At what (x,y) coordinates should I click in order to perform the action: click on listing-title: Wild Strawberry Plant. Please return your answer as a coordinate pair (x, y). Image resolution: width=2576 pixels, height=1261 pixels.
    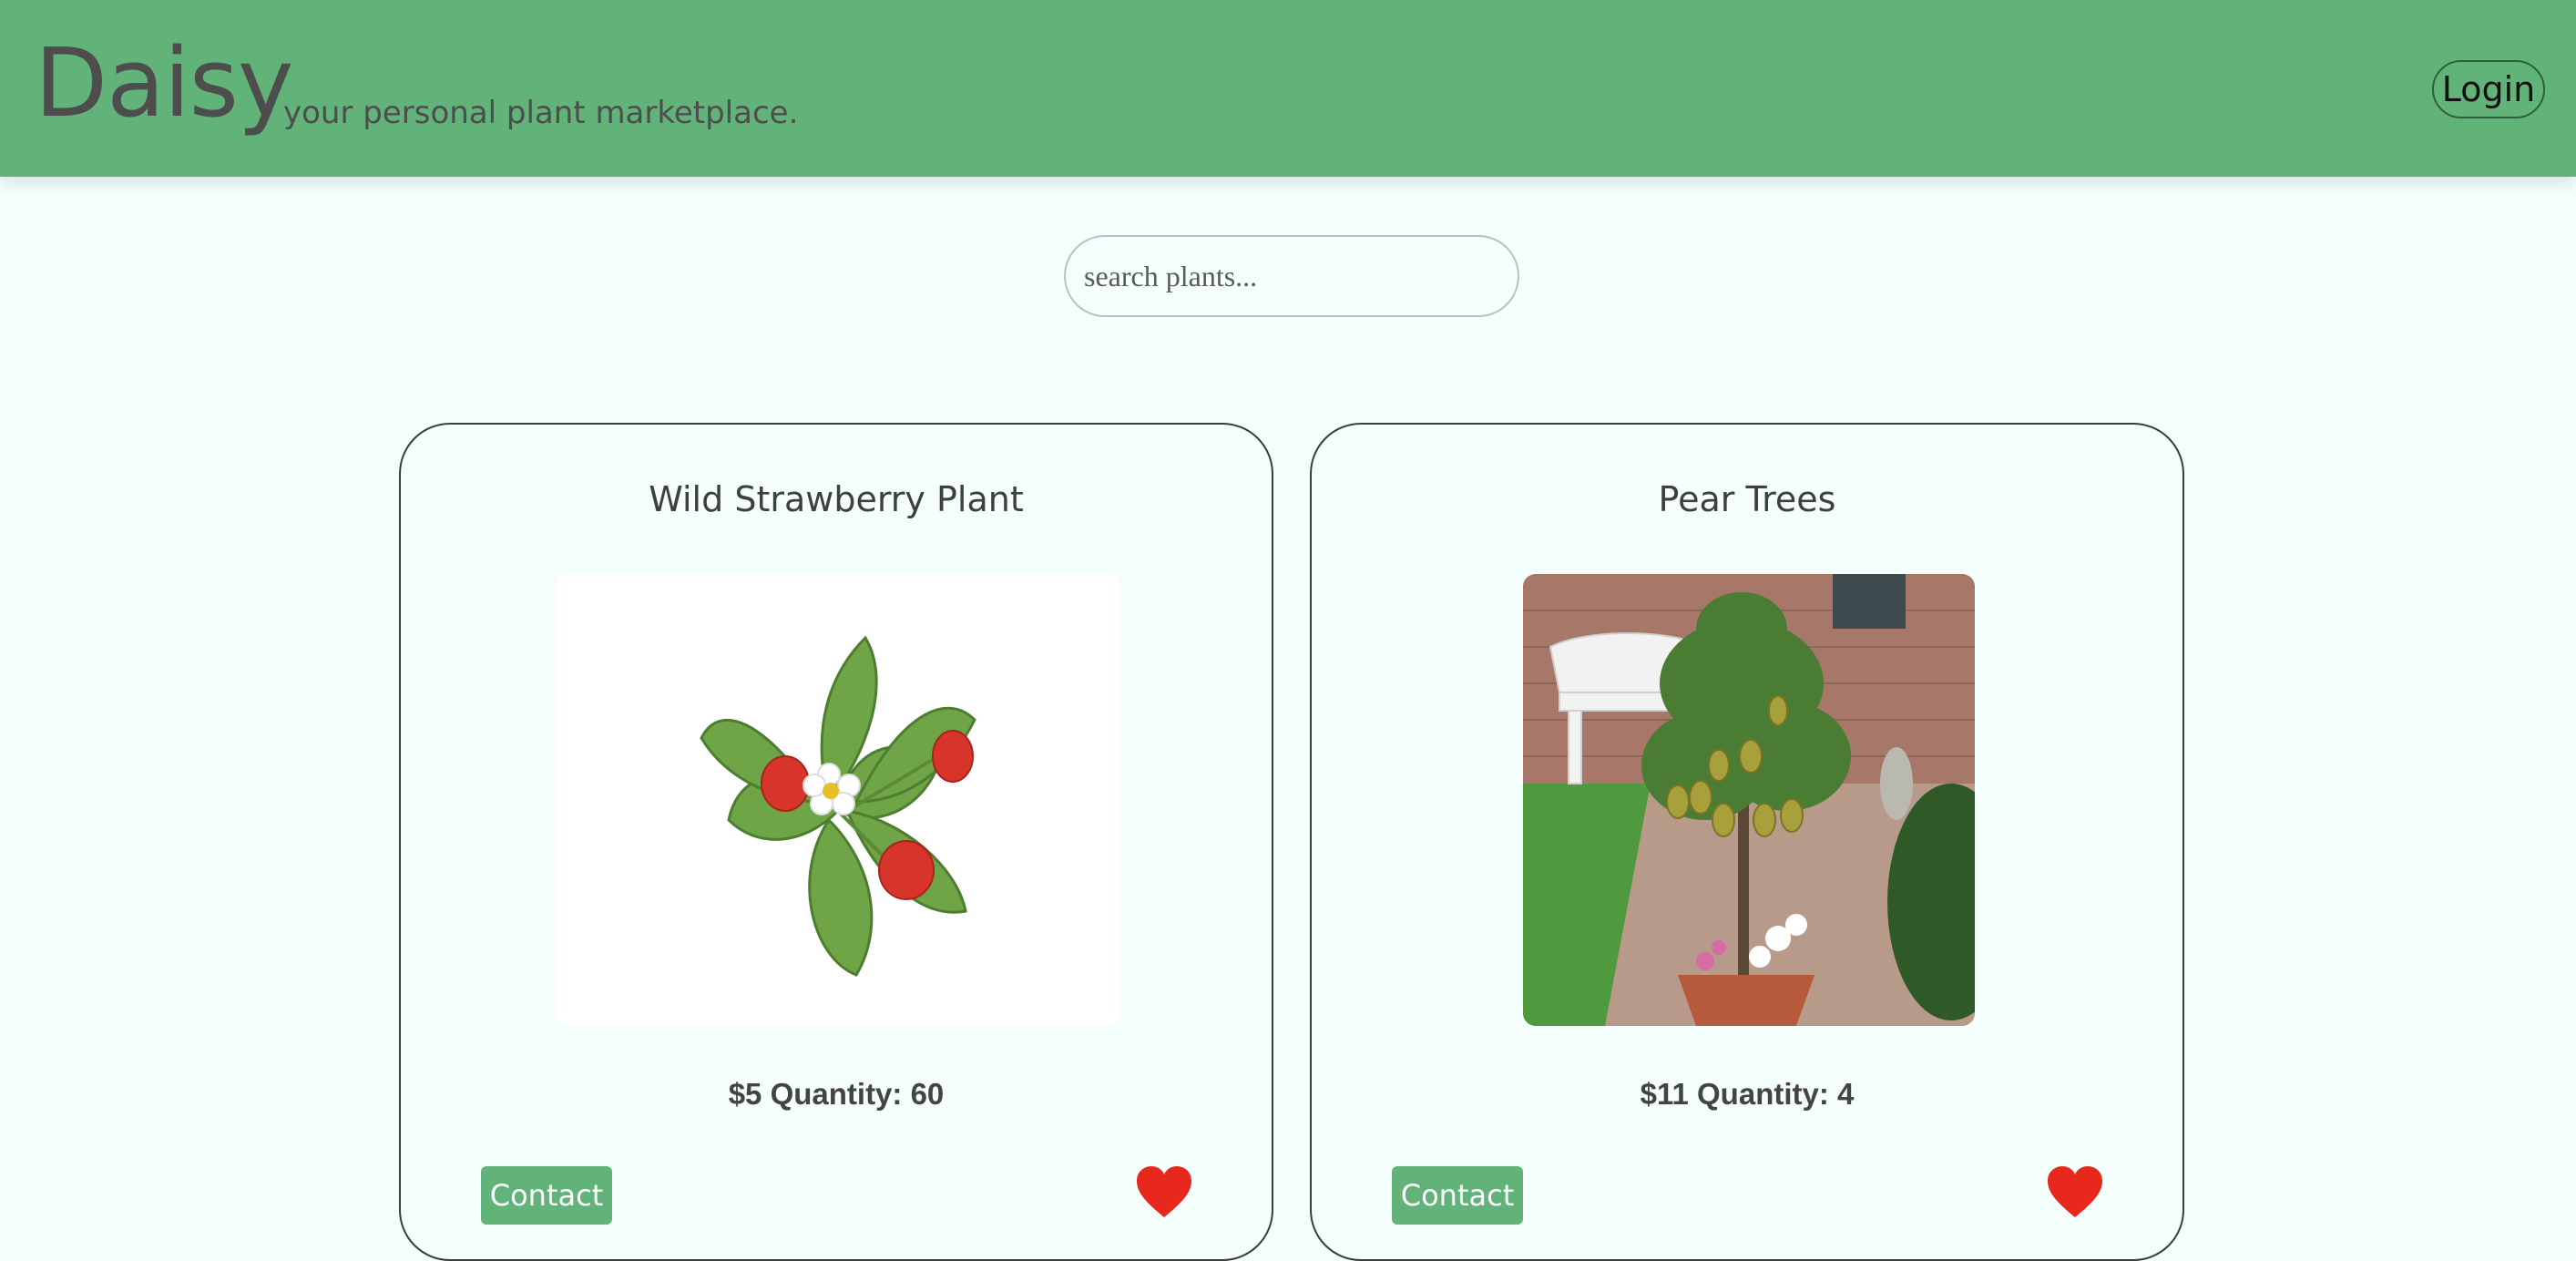
    Looking at the image, I should click on (836, 499).